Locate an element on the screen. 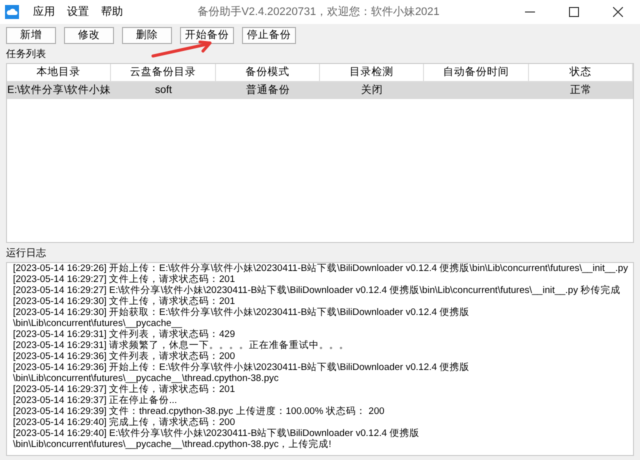 Image resolution: width=640 pixels, height=460 pixels. menu-item: 帮助 is located at coordinates (112, 12).